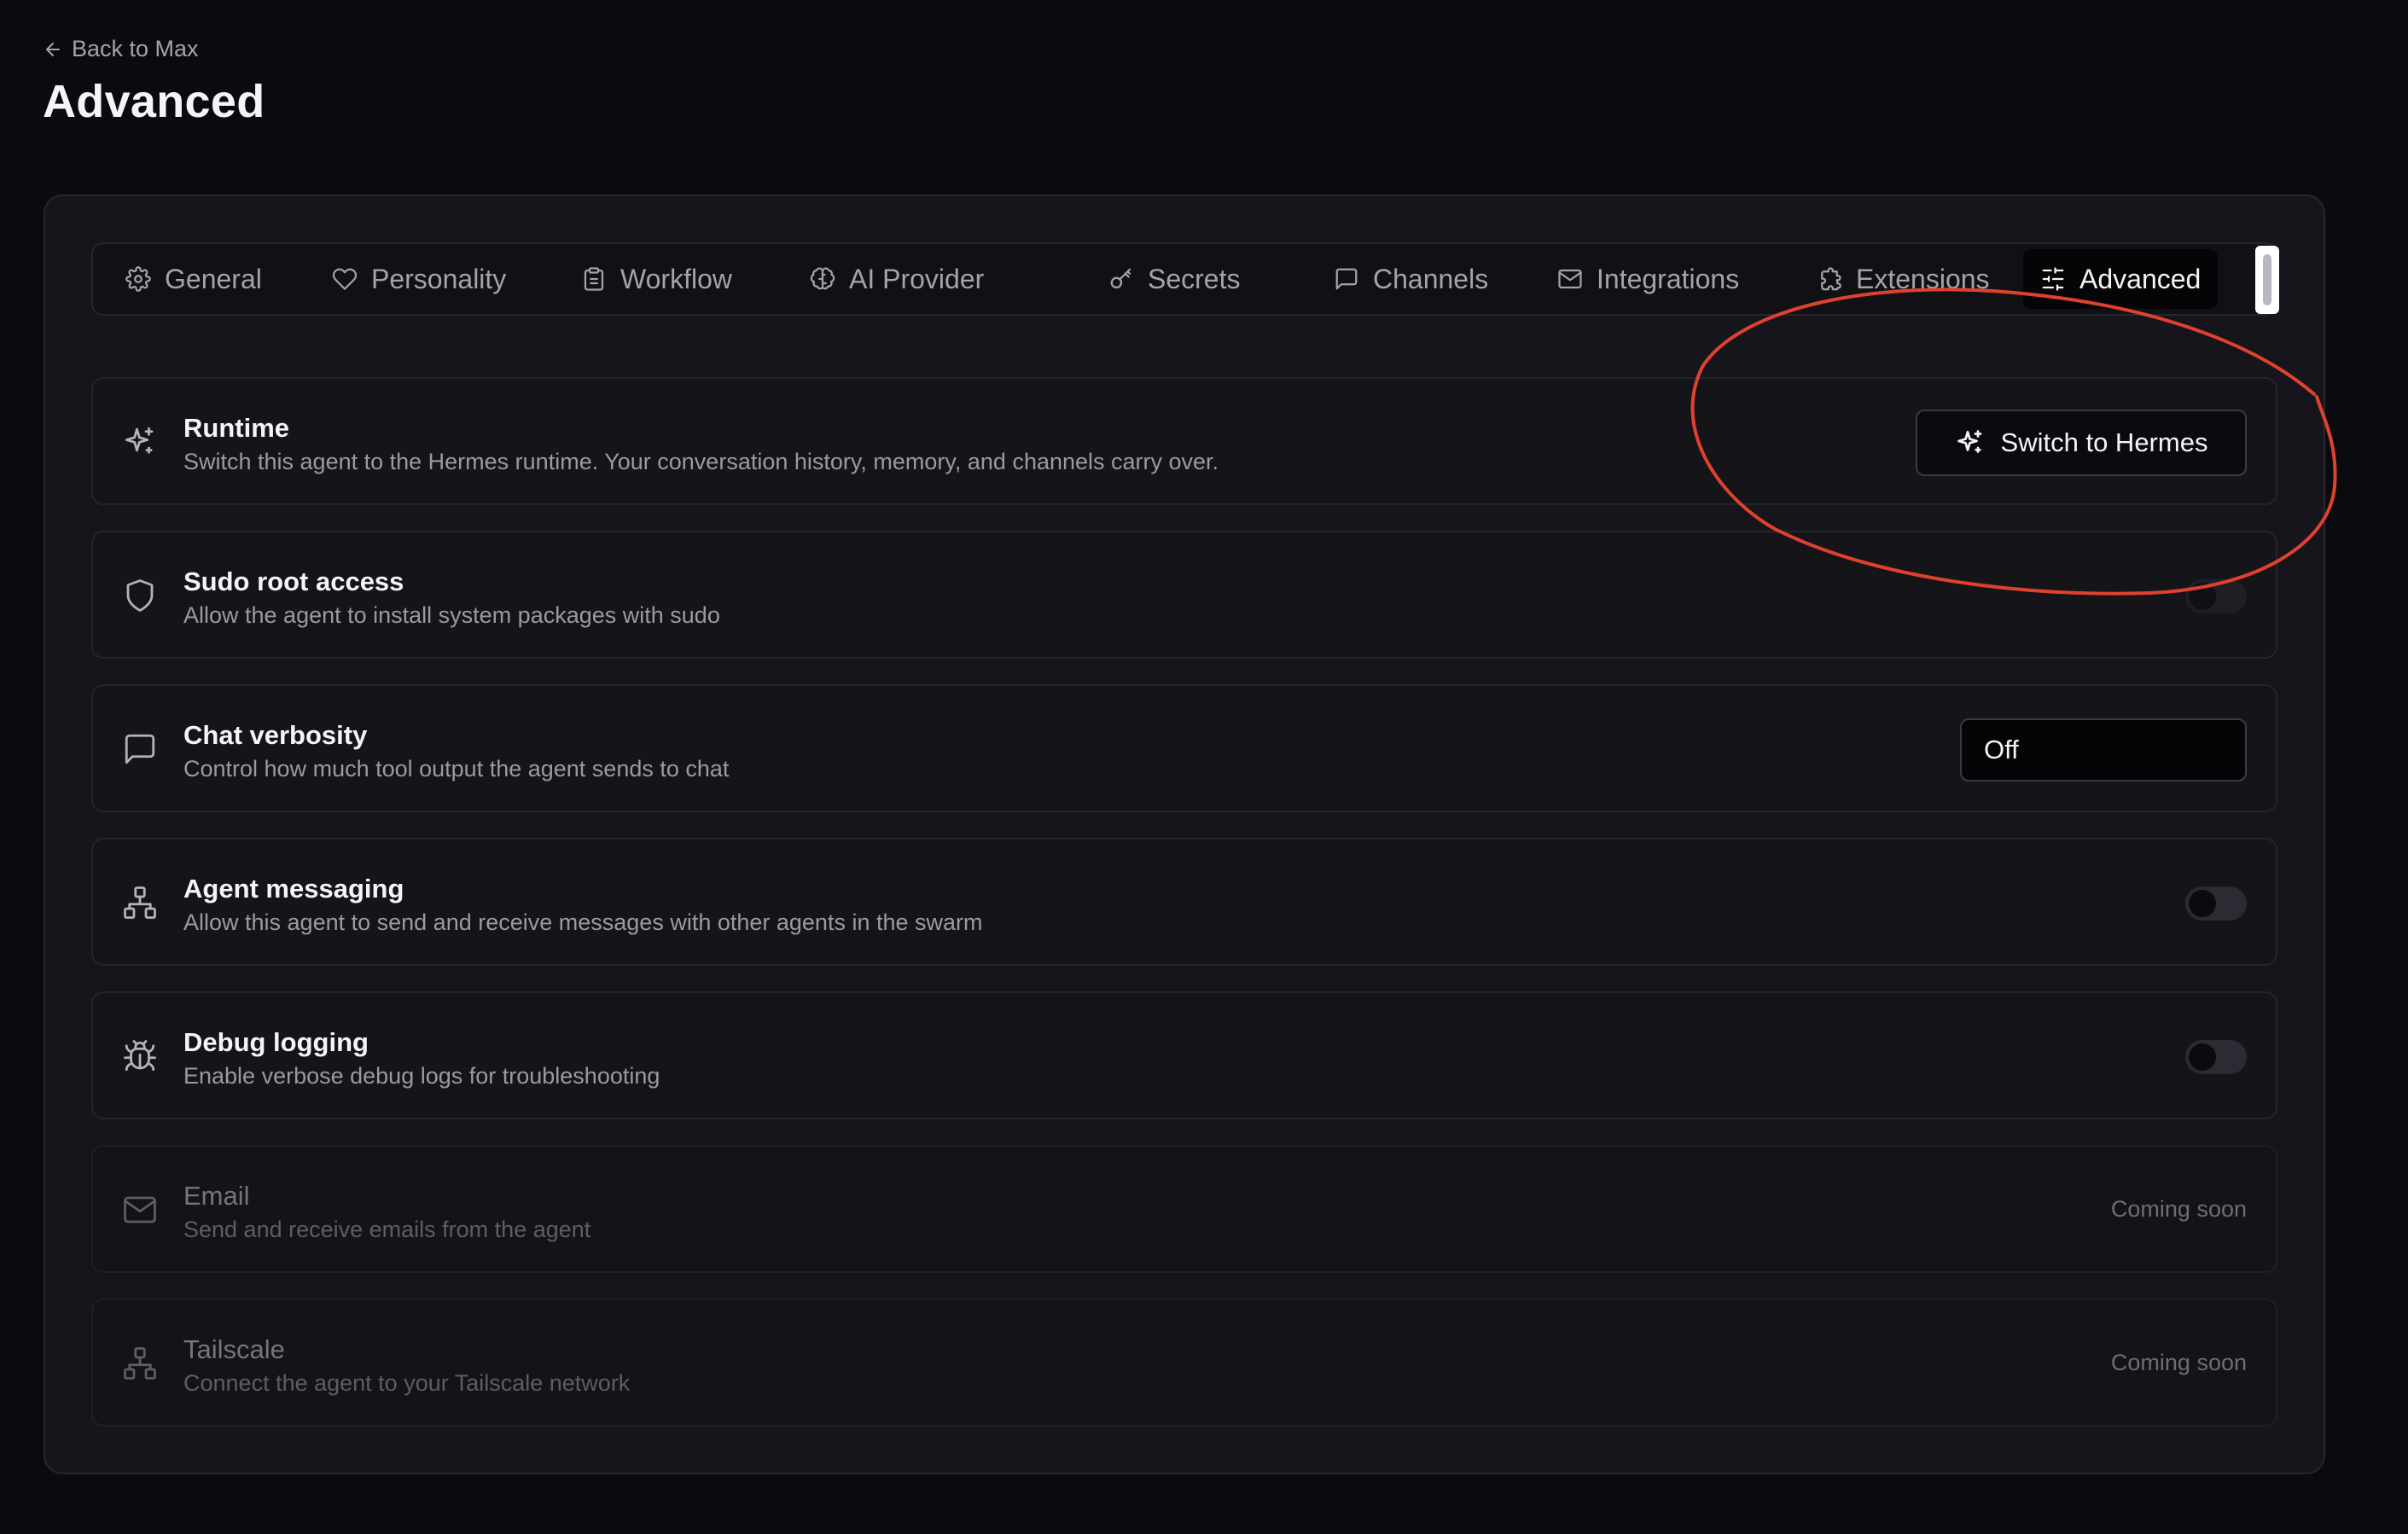 The width and height of the screenshot is (2408, 1534). I want to click on back-link: Back to Max, so click(121, 49).